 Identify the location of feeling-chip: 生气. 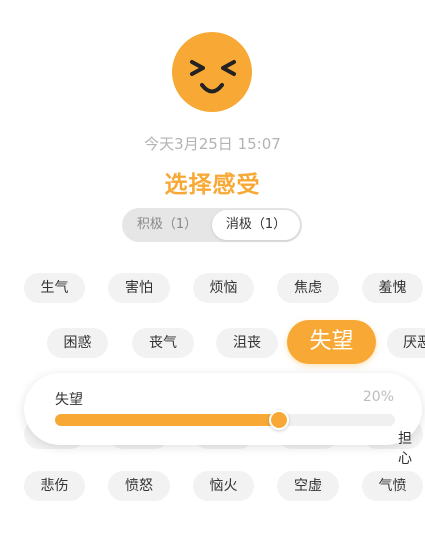
(54, 288).